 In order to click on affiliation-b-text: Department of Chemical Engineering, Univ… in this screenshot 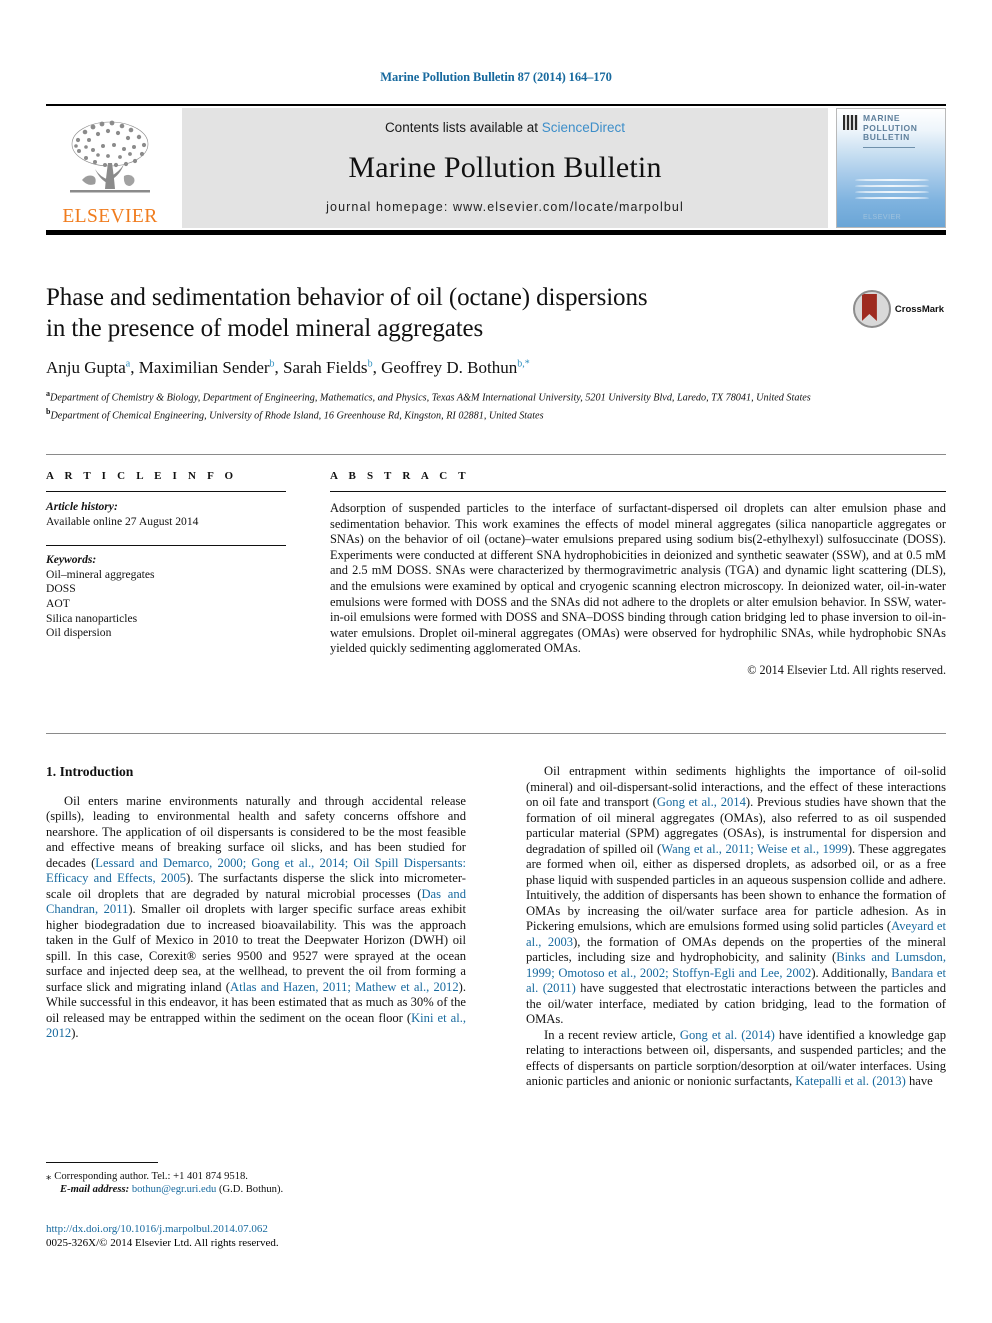, I will do `click(297, 416)`.